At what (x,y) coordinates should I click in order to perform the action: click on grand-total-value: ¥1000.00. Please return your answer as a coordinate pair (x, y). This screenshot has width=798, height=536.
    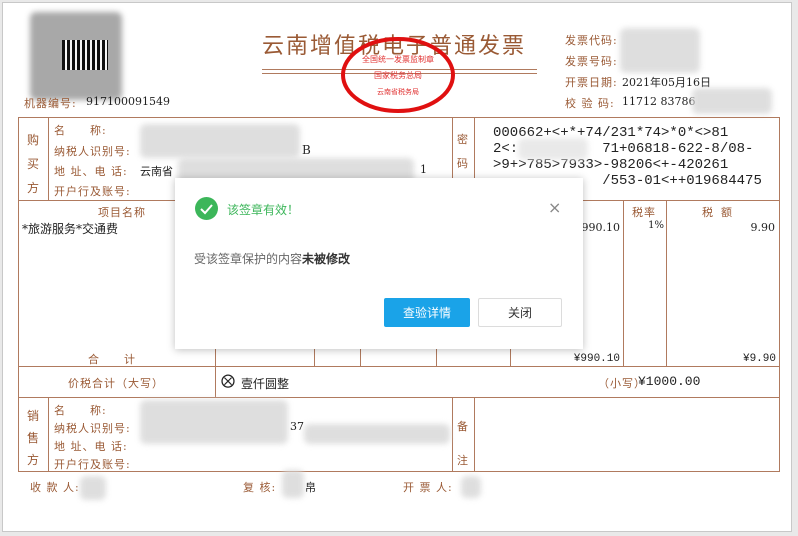
    Looking at the image, I should click on (669, 381).